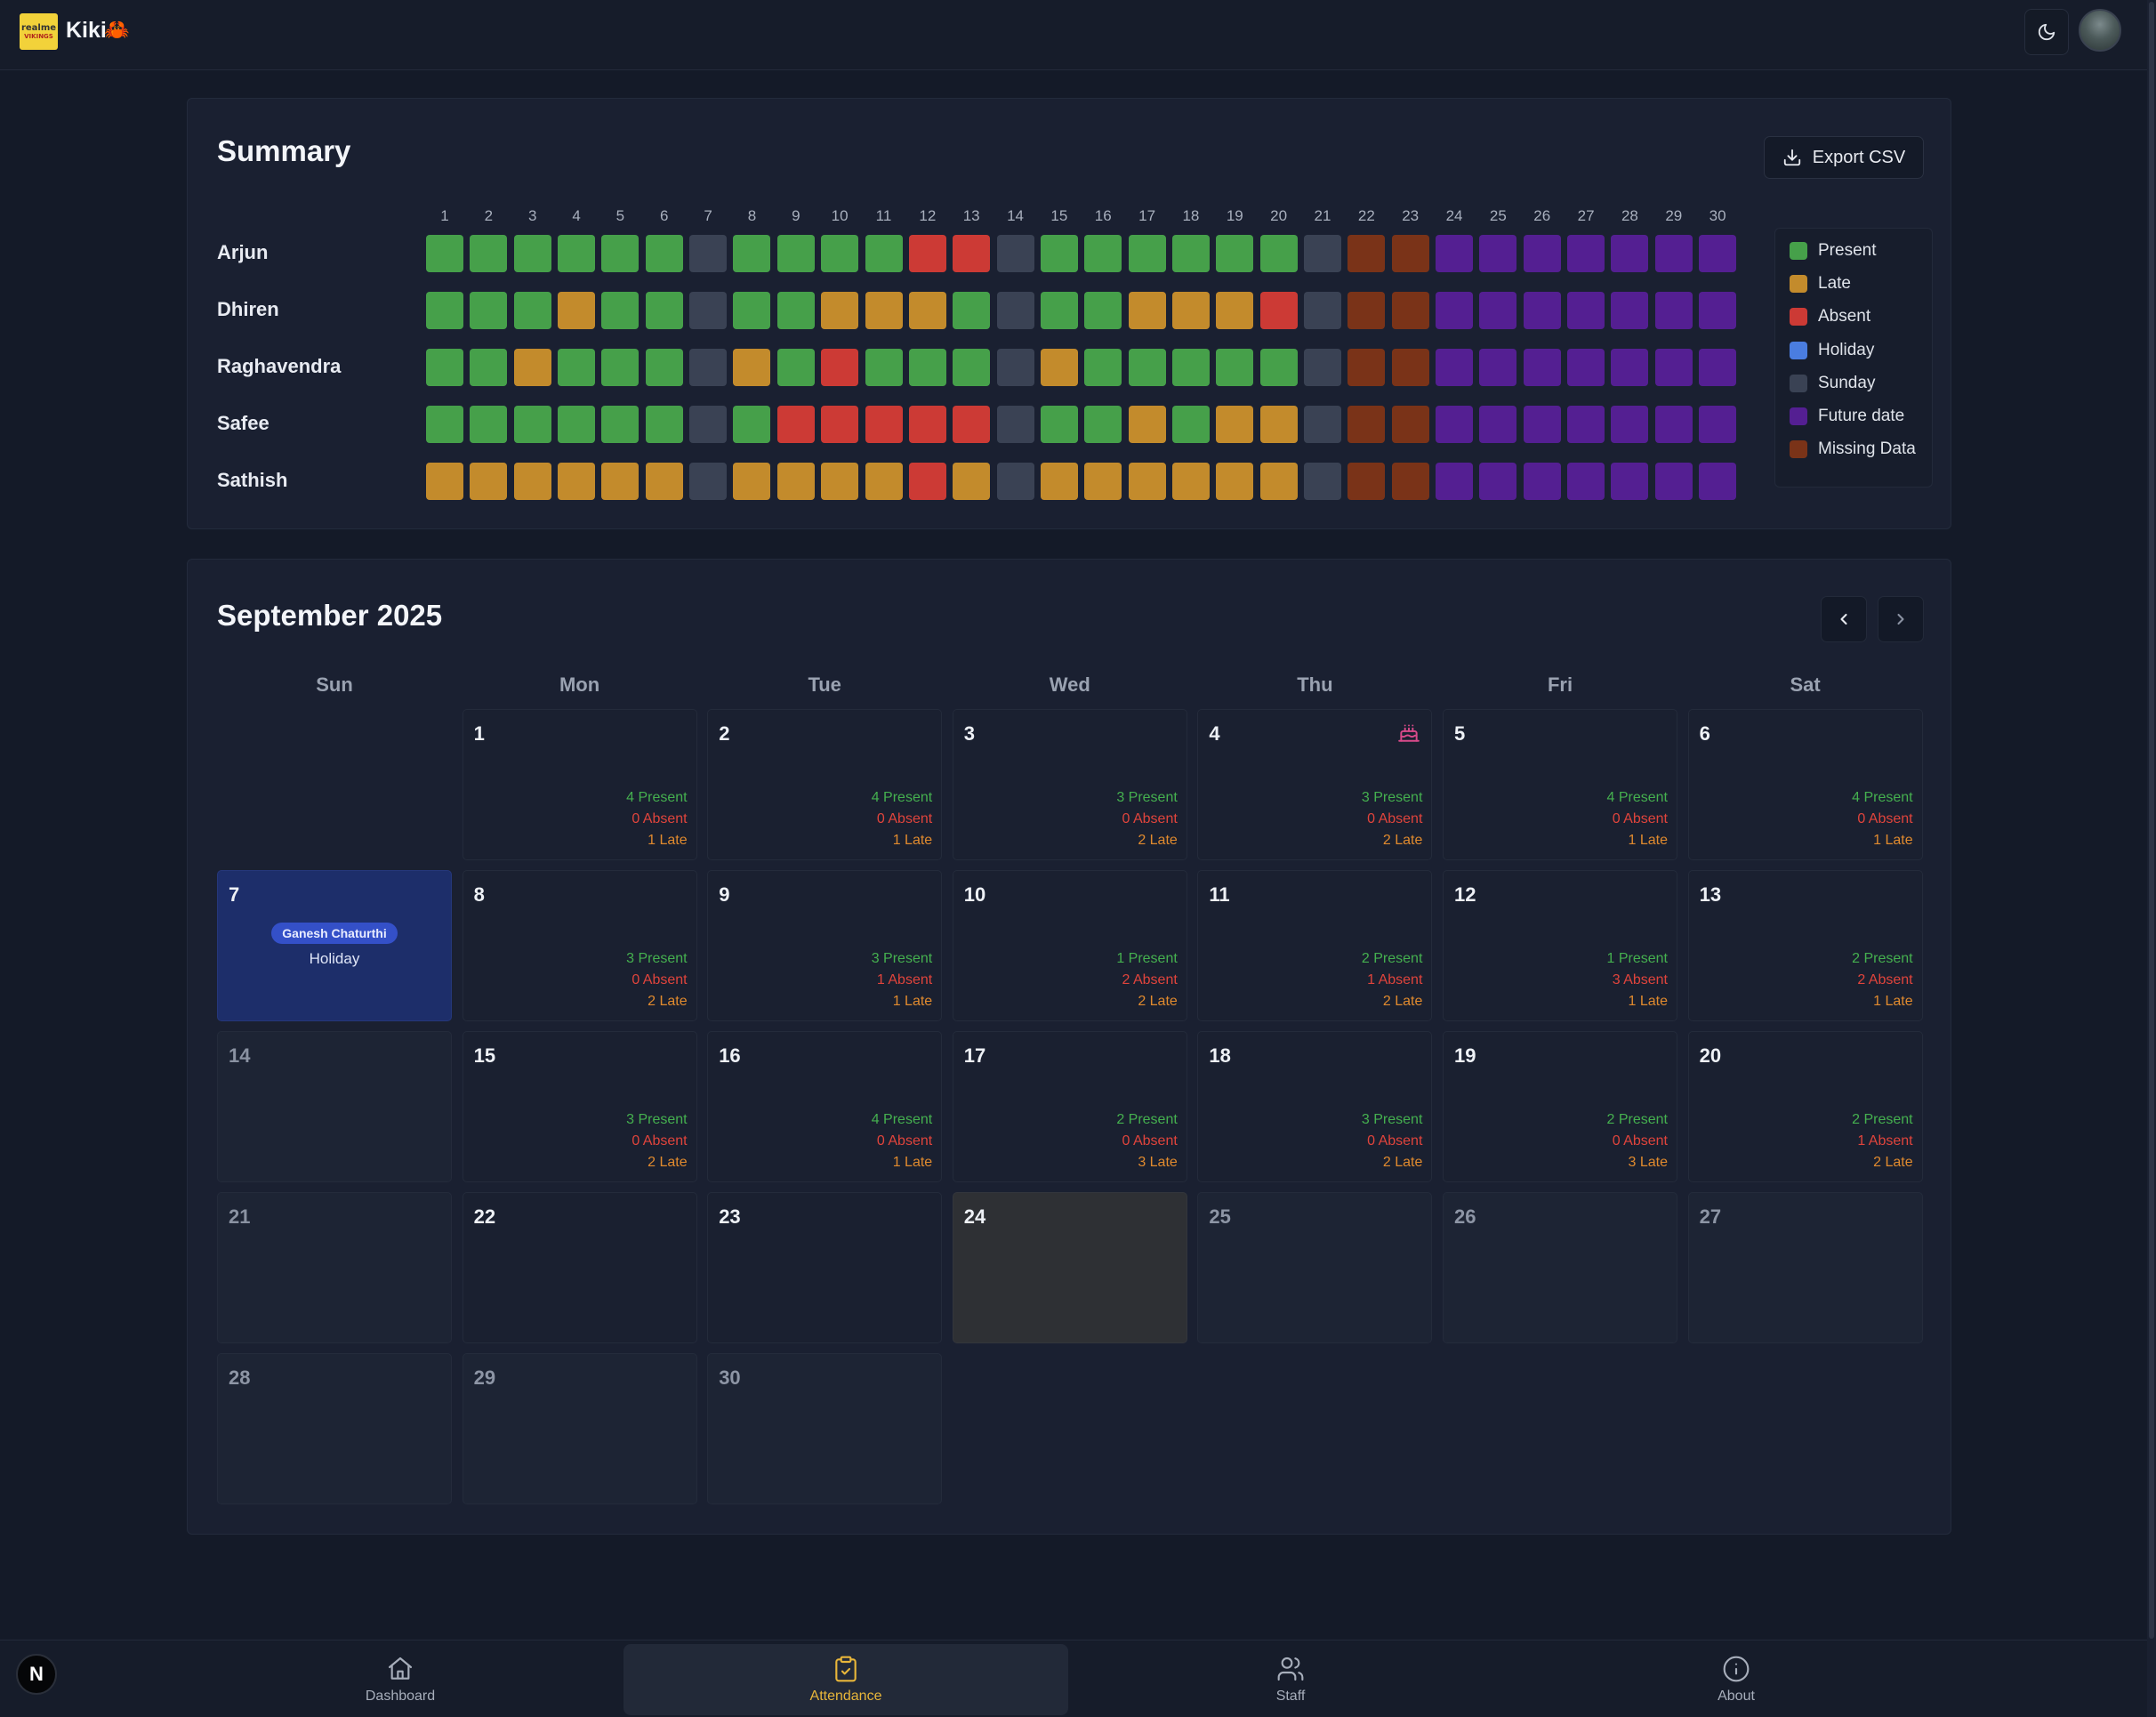  Describe the element at coordinates (1069, 1267) in the screenshot. I see `calendar-day-today: 24` at that location.